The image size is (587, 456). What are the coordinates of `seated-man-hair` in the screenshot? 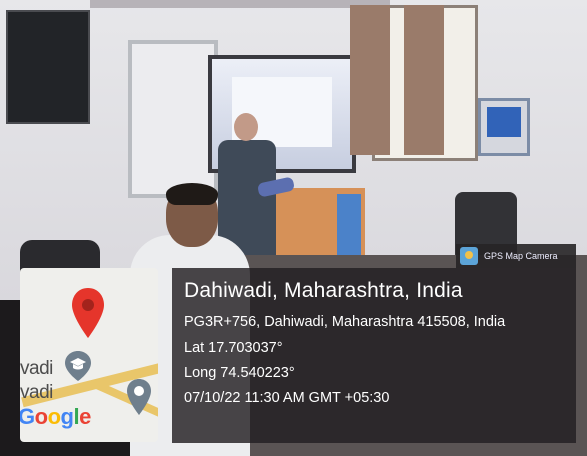 It's located at (192, 194).